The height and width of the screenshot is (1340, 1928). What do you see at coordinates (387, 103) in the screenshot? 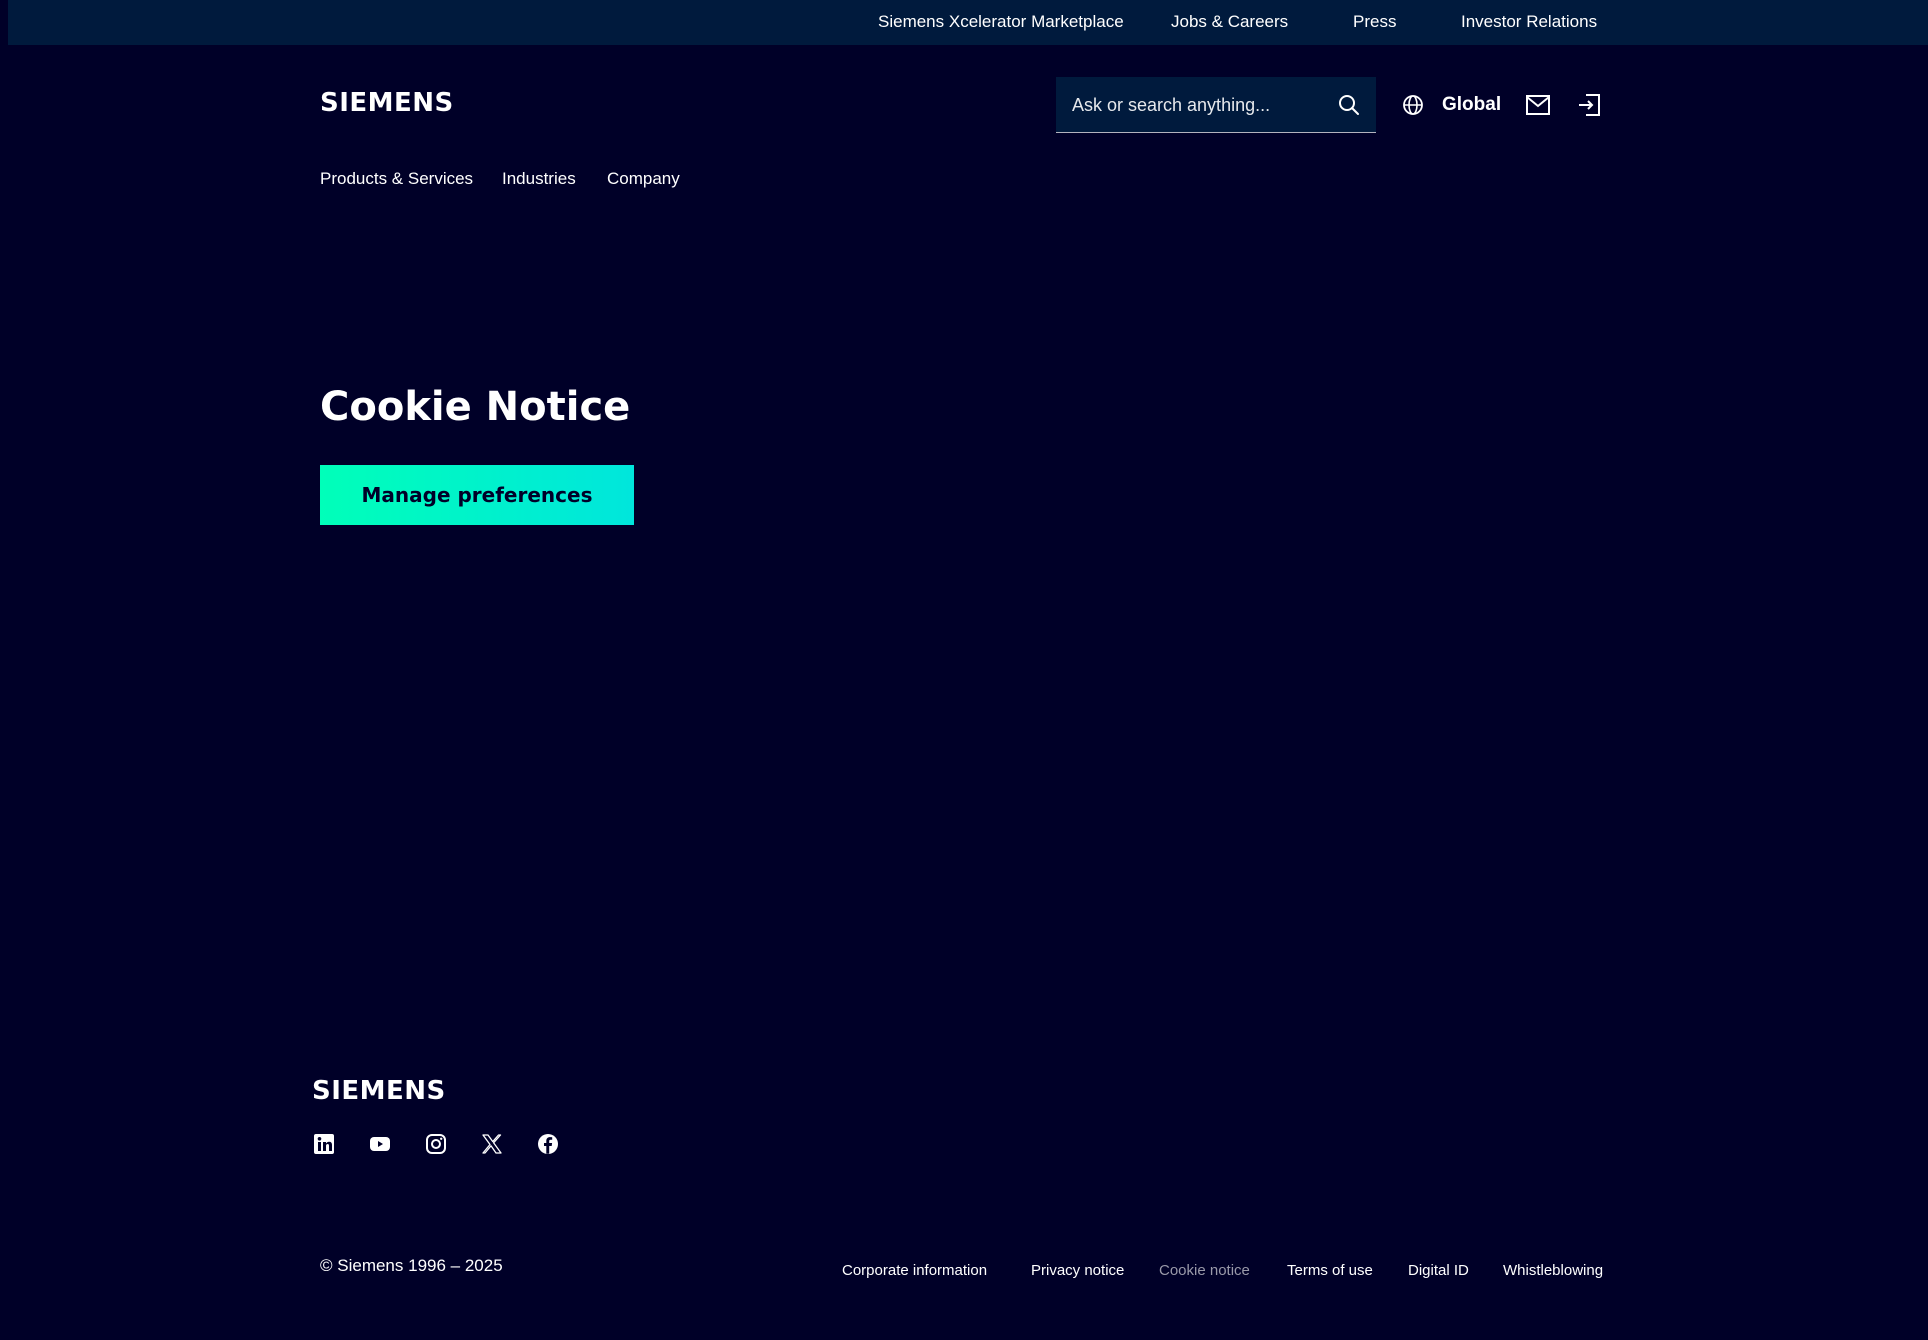
I see `siemens-logo: SIEMENS` at bounding box center [387, 103].